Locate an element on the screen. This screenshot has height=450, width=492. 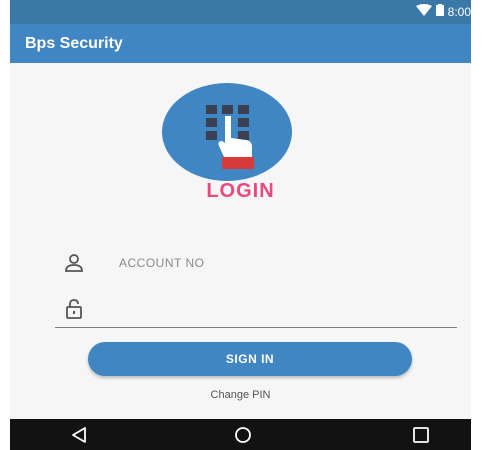
sign-in-button: SIGN IN is located at coordinates (250, 359).